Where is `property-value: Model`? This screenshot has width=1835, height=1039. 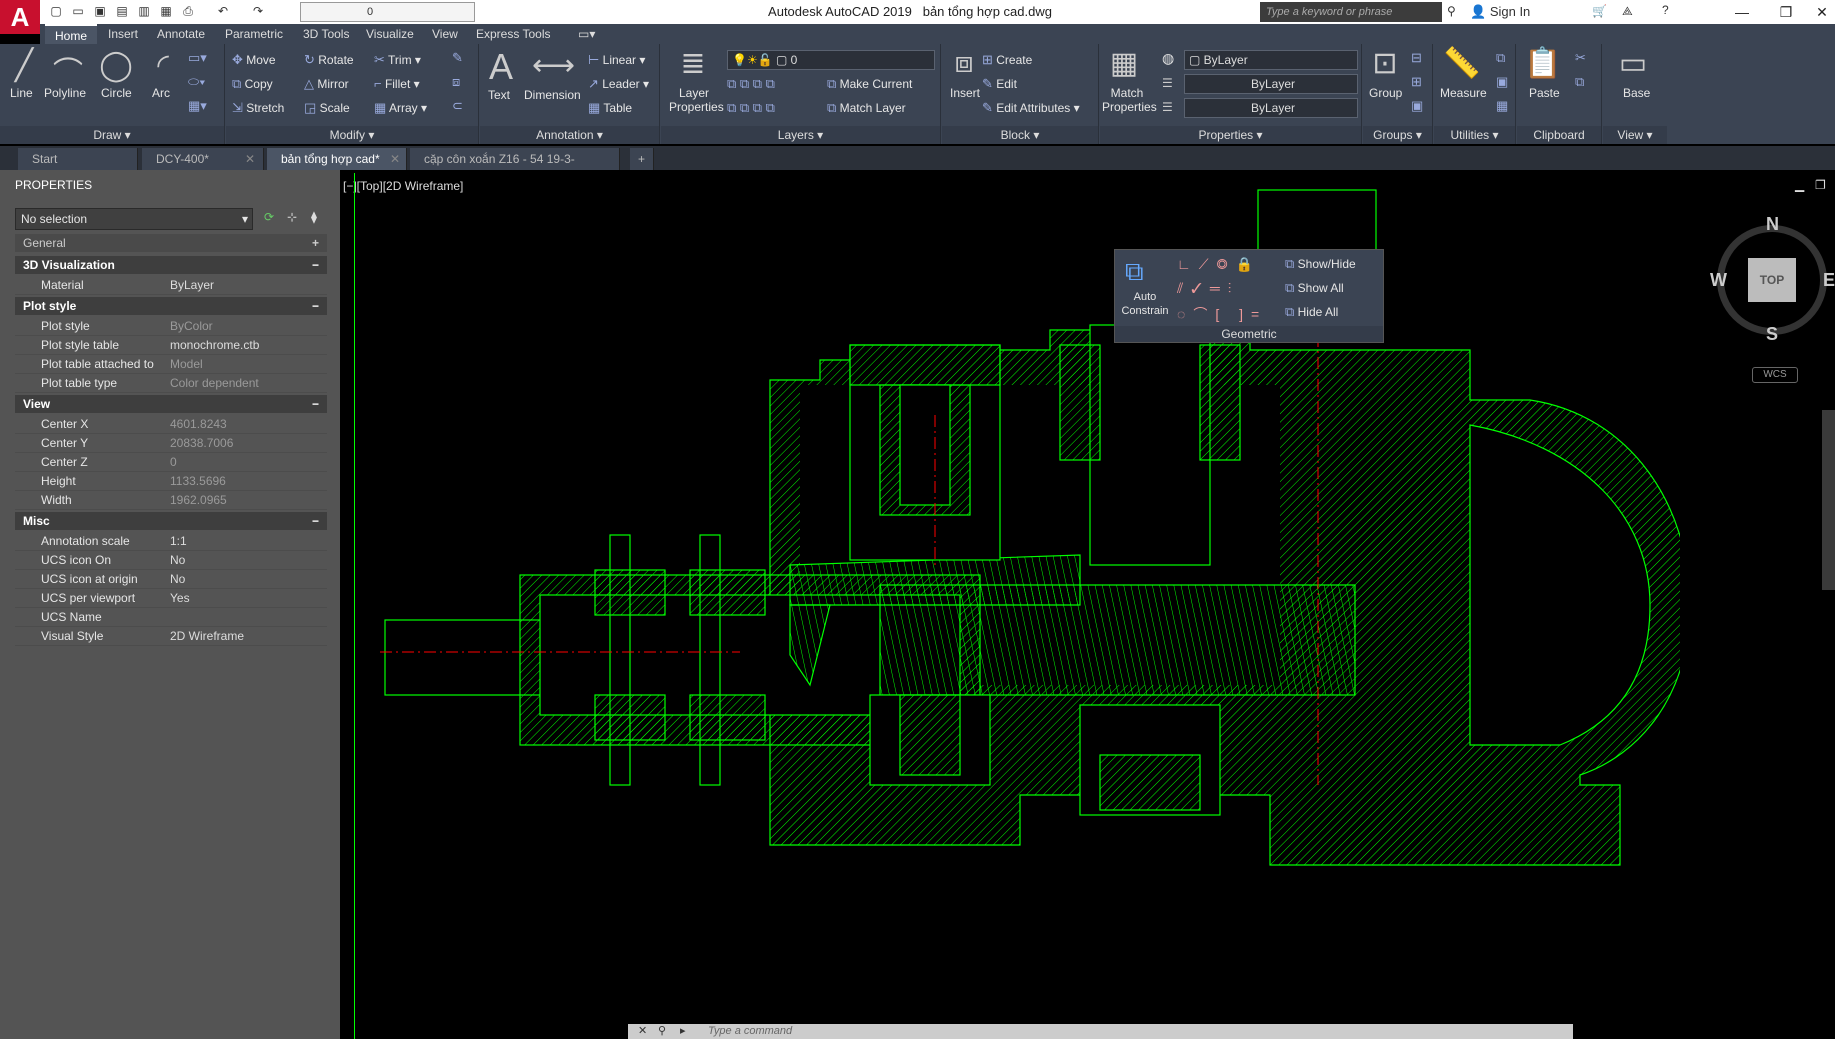 property-value: Model is located at coordinates (186, 364).